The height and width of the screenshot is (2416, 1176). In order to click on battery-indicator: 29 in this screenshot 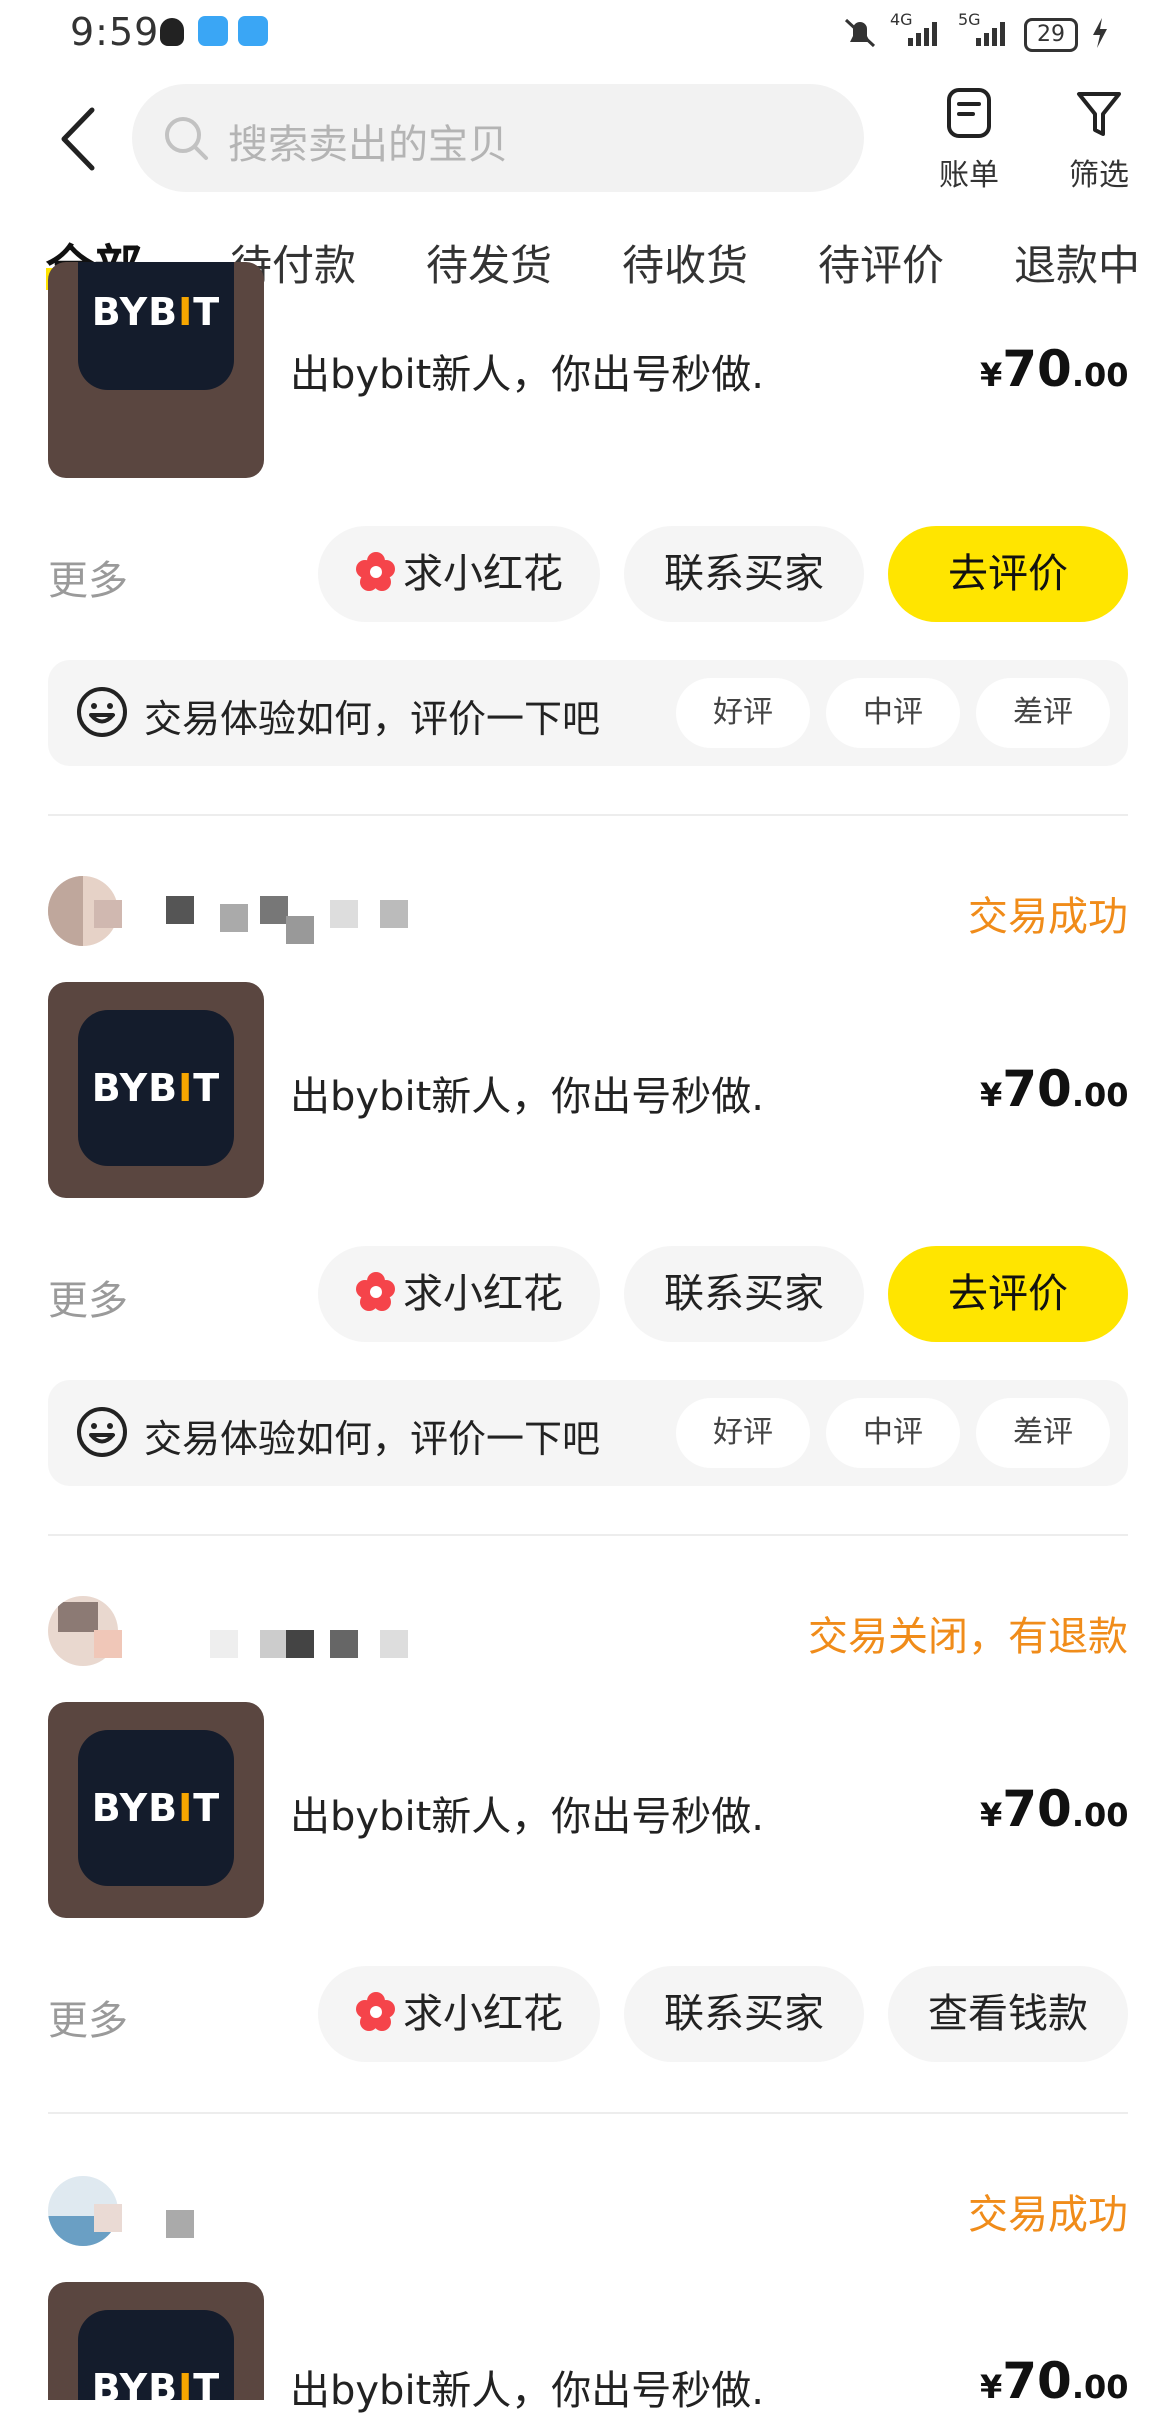, I will do `click(1051, 35)`.